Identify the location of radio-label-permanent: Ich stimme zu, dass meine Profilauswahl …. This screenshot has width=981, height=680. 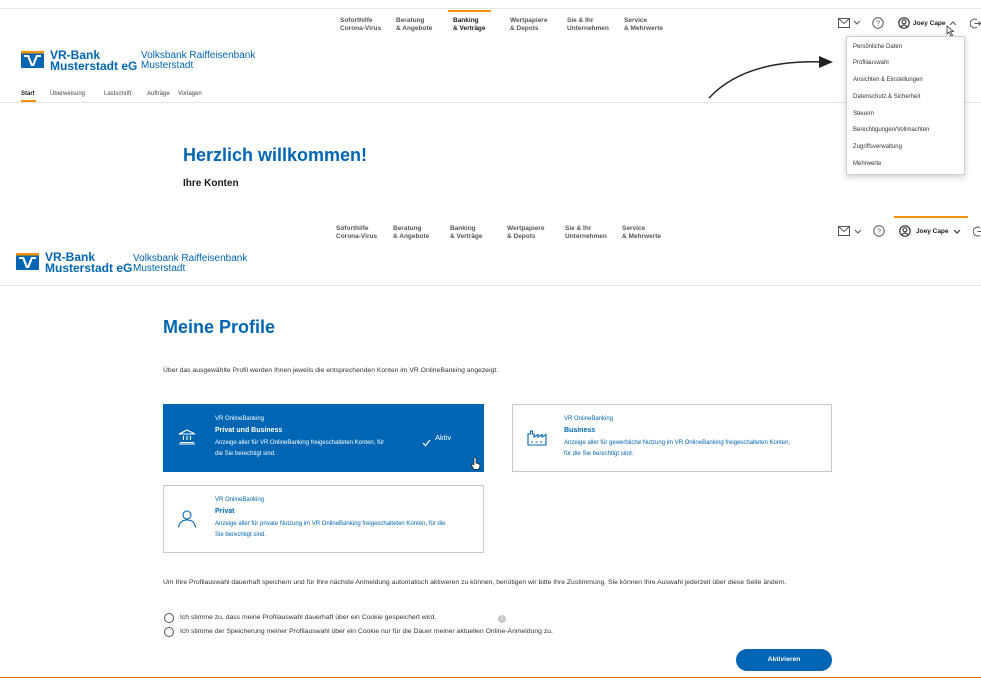
(308, 617).